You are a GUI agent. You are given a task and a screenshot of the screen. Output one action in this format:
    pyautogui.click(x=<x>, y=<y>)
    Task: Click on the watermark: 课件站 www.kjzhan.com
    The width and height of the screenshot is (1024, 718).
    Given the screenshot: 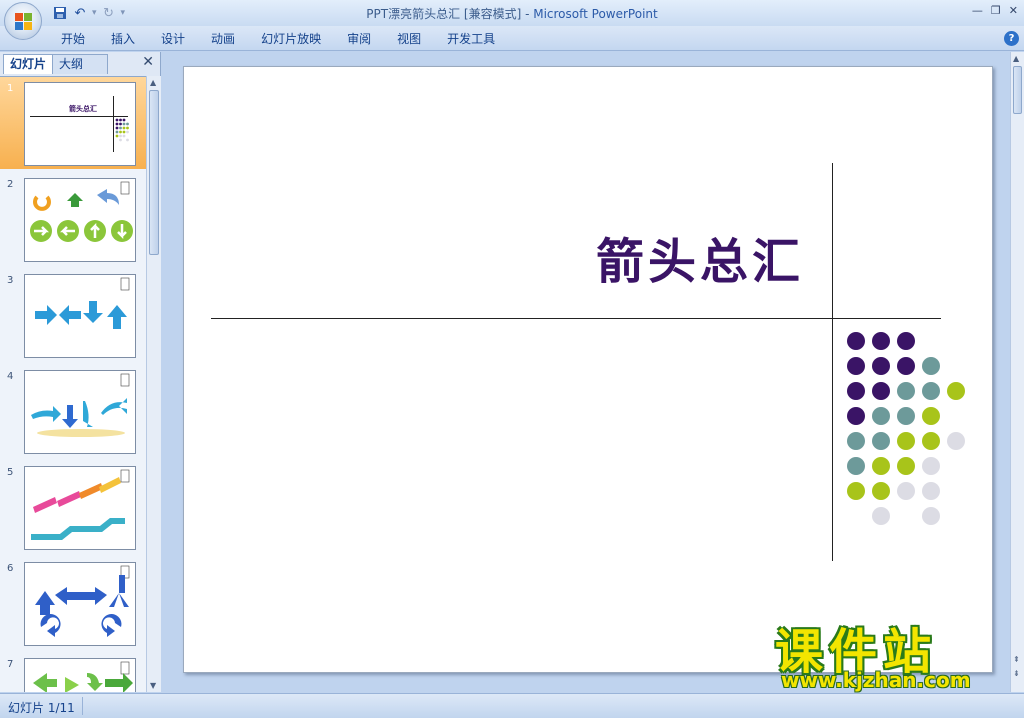 What is the action you would take?
    pyautogui.click(x=892, y=652)
    